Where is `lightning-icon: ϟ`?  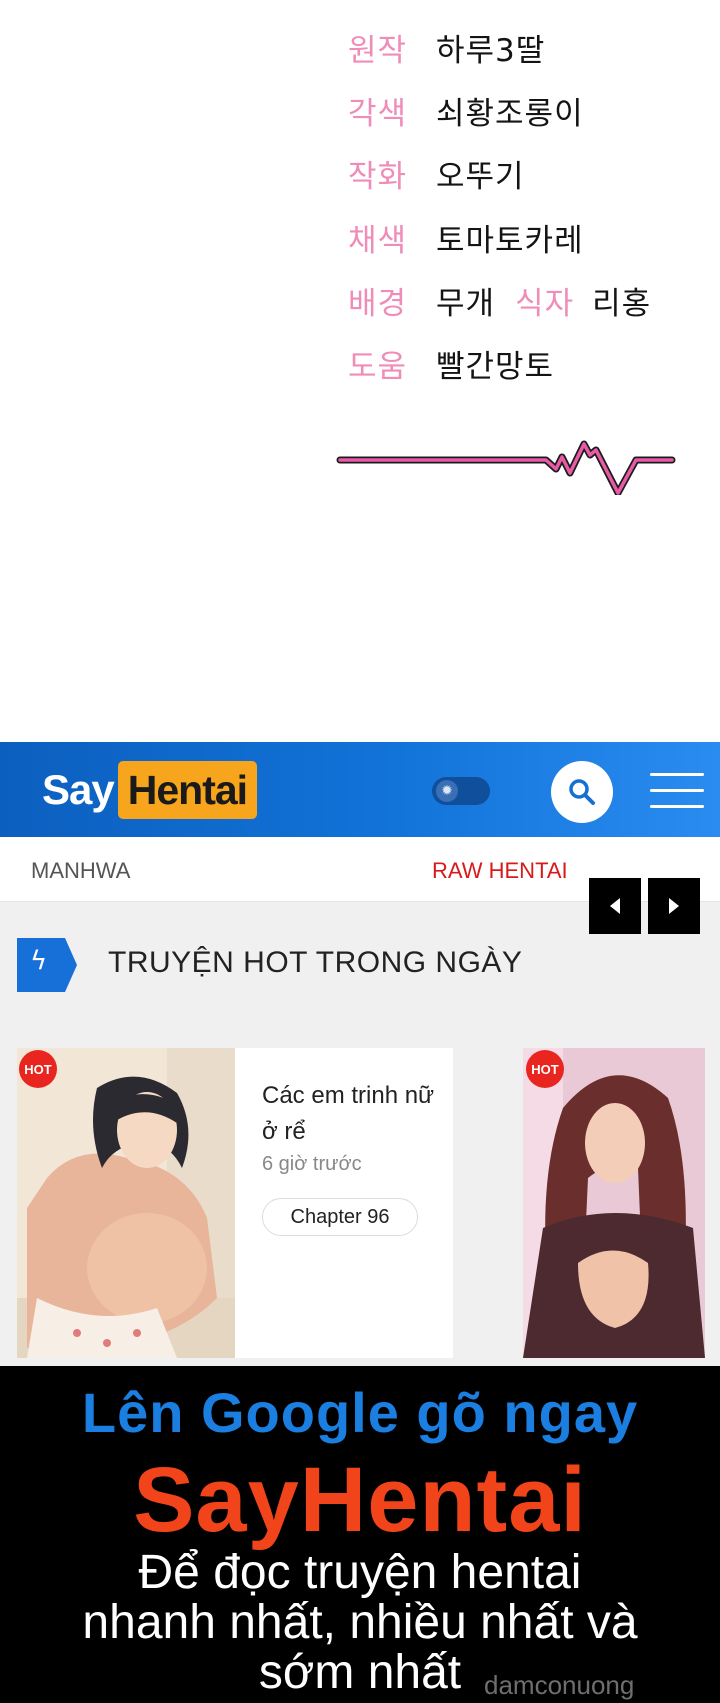
lightning-icon: ϟ is located at coordinates (39, 961).